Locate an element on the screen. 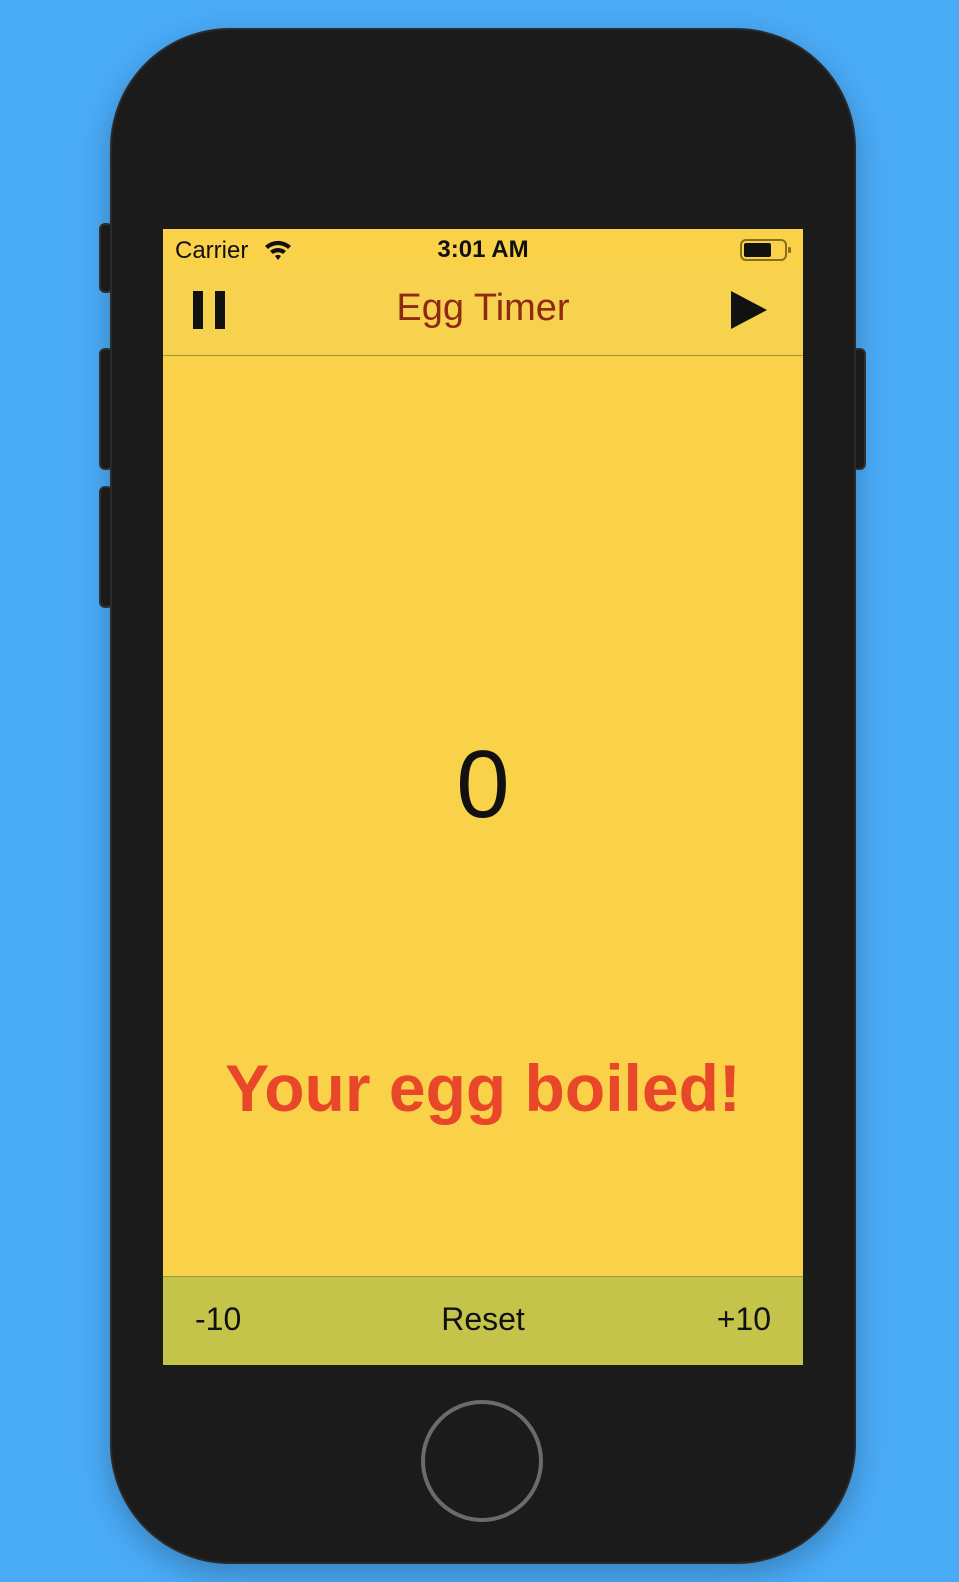 This screenshot has width=959, height=1582. status-time: 3:01 AM is located at coordinates (483, 249).